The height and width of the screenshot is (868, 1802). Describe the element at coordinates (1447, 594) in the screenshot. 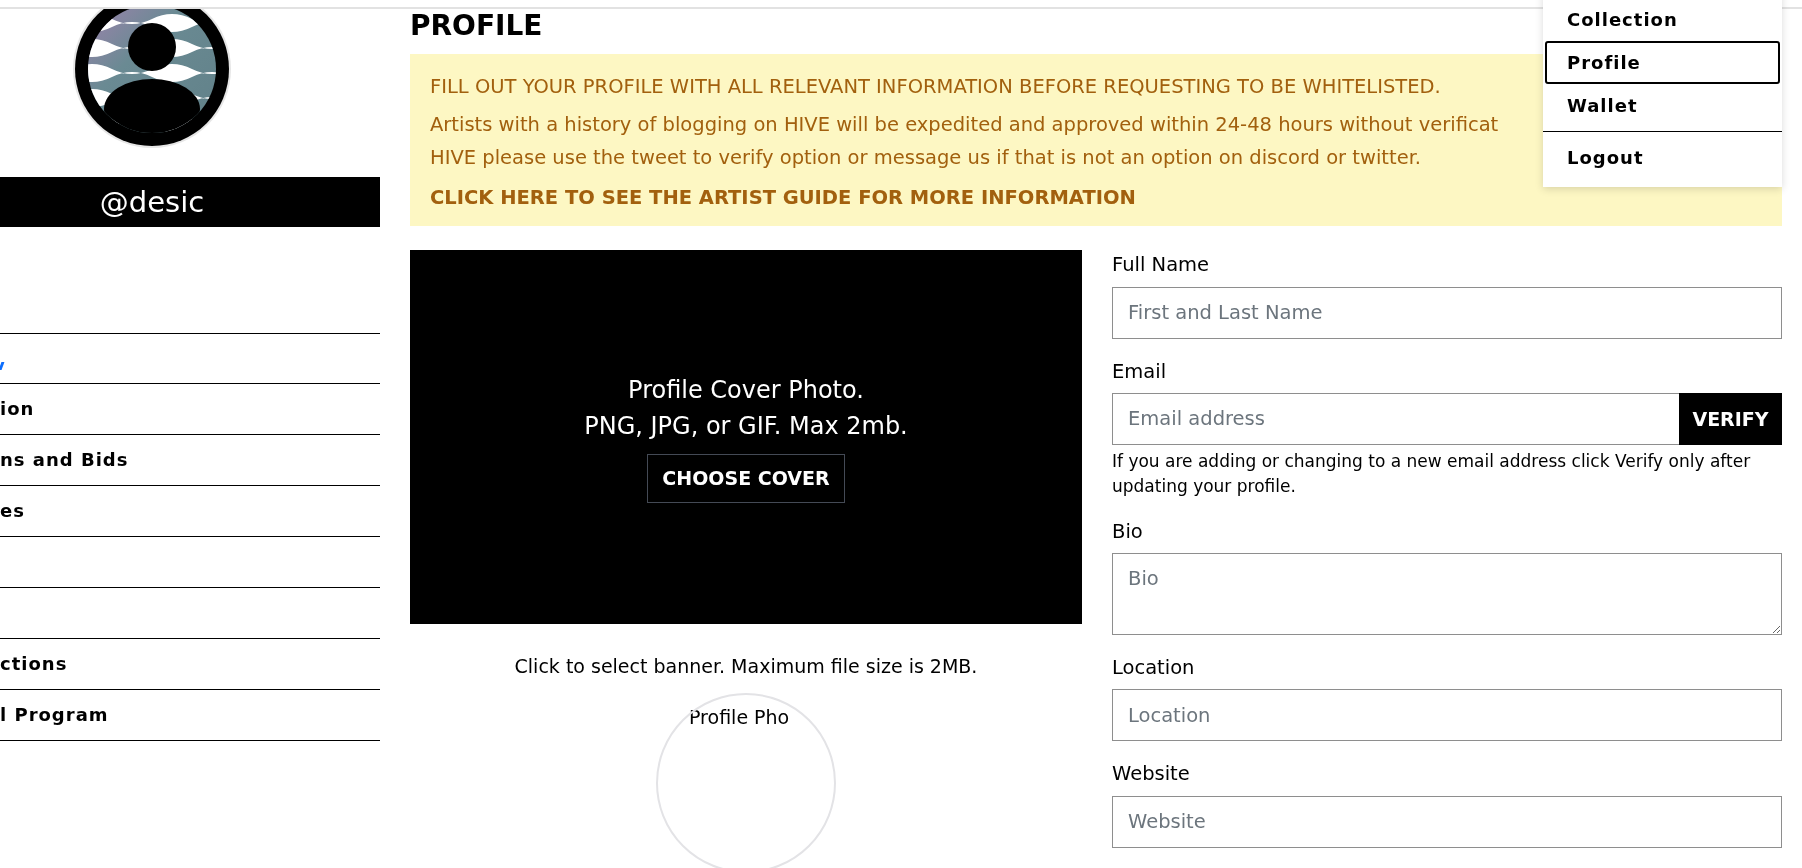

I see `text-area: Bio` at that location.